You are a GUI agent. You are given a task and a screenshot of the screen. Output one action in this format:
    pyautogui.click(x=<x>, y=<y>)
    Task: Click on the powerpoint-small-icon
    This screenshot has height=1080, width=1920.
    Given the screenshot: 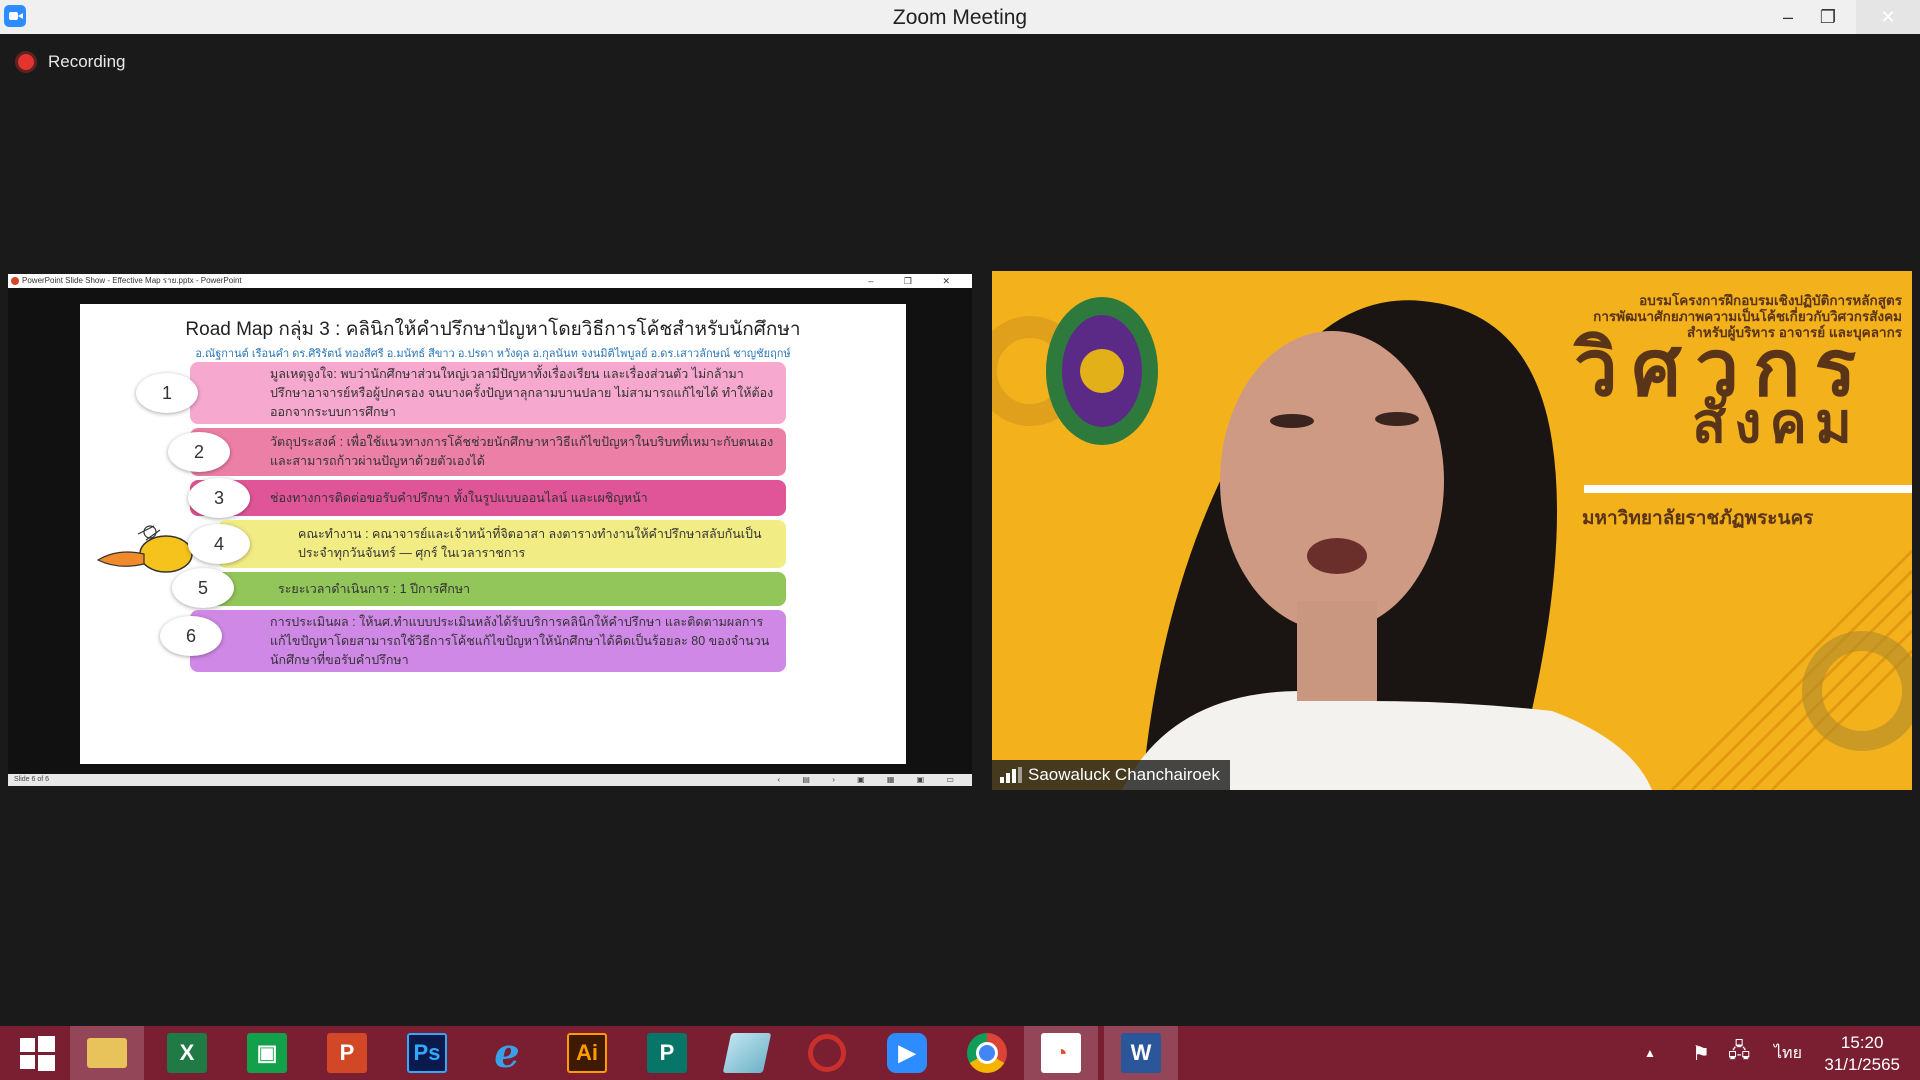 What is the action you would take?
    pyautogui.click(x=15, y=281)
    